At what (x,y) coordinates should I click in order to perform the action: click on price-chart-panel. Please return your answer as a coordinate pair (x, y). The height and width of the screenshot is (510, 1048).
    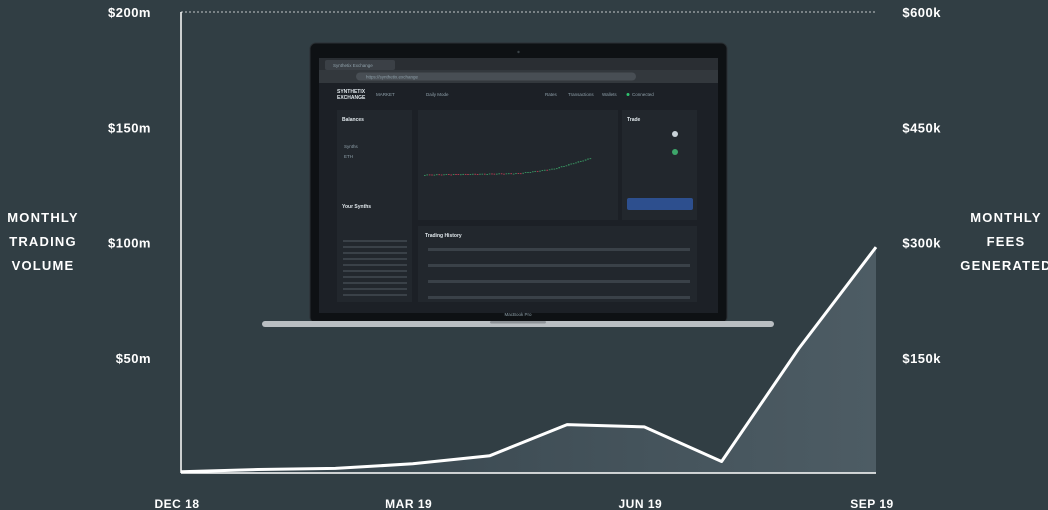
    Looking at the image, I should click on (518, 165).